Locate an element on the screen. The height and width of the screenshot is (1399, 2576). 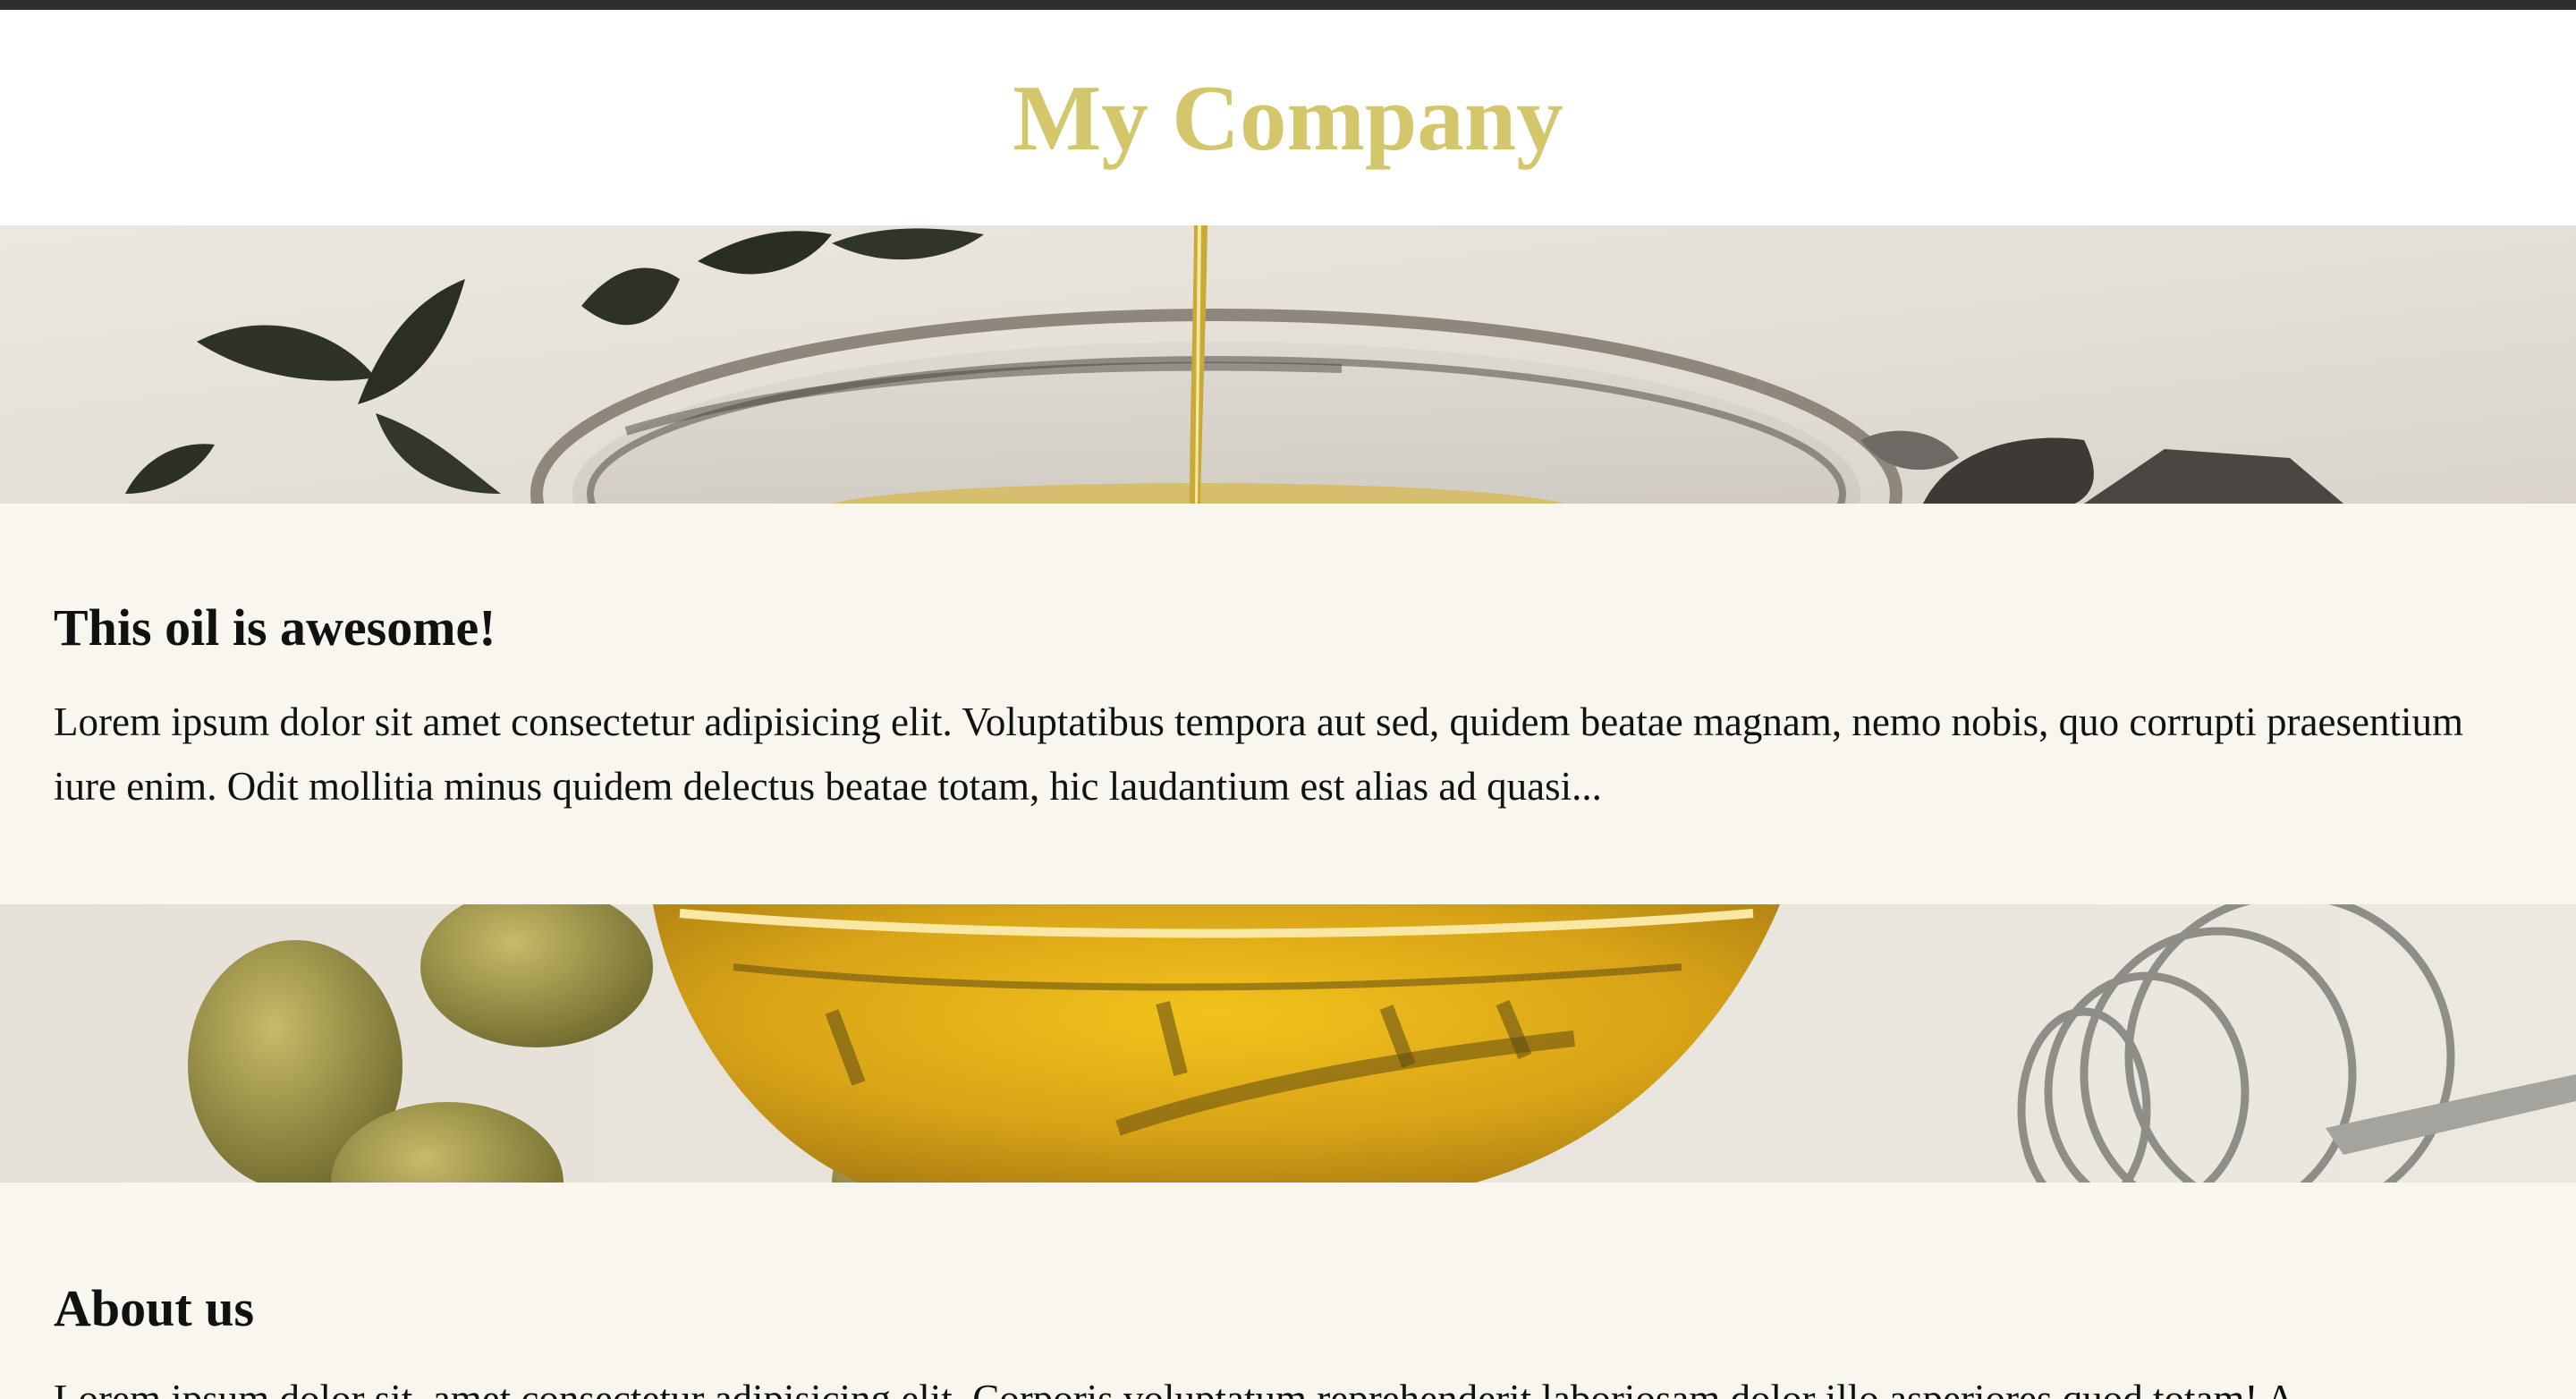
brand-title: My Company is located at coordinates (1288, 118).